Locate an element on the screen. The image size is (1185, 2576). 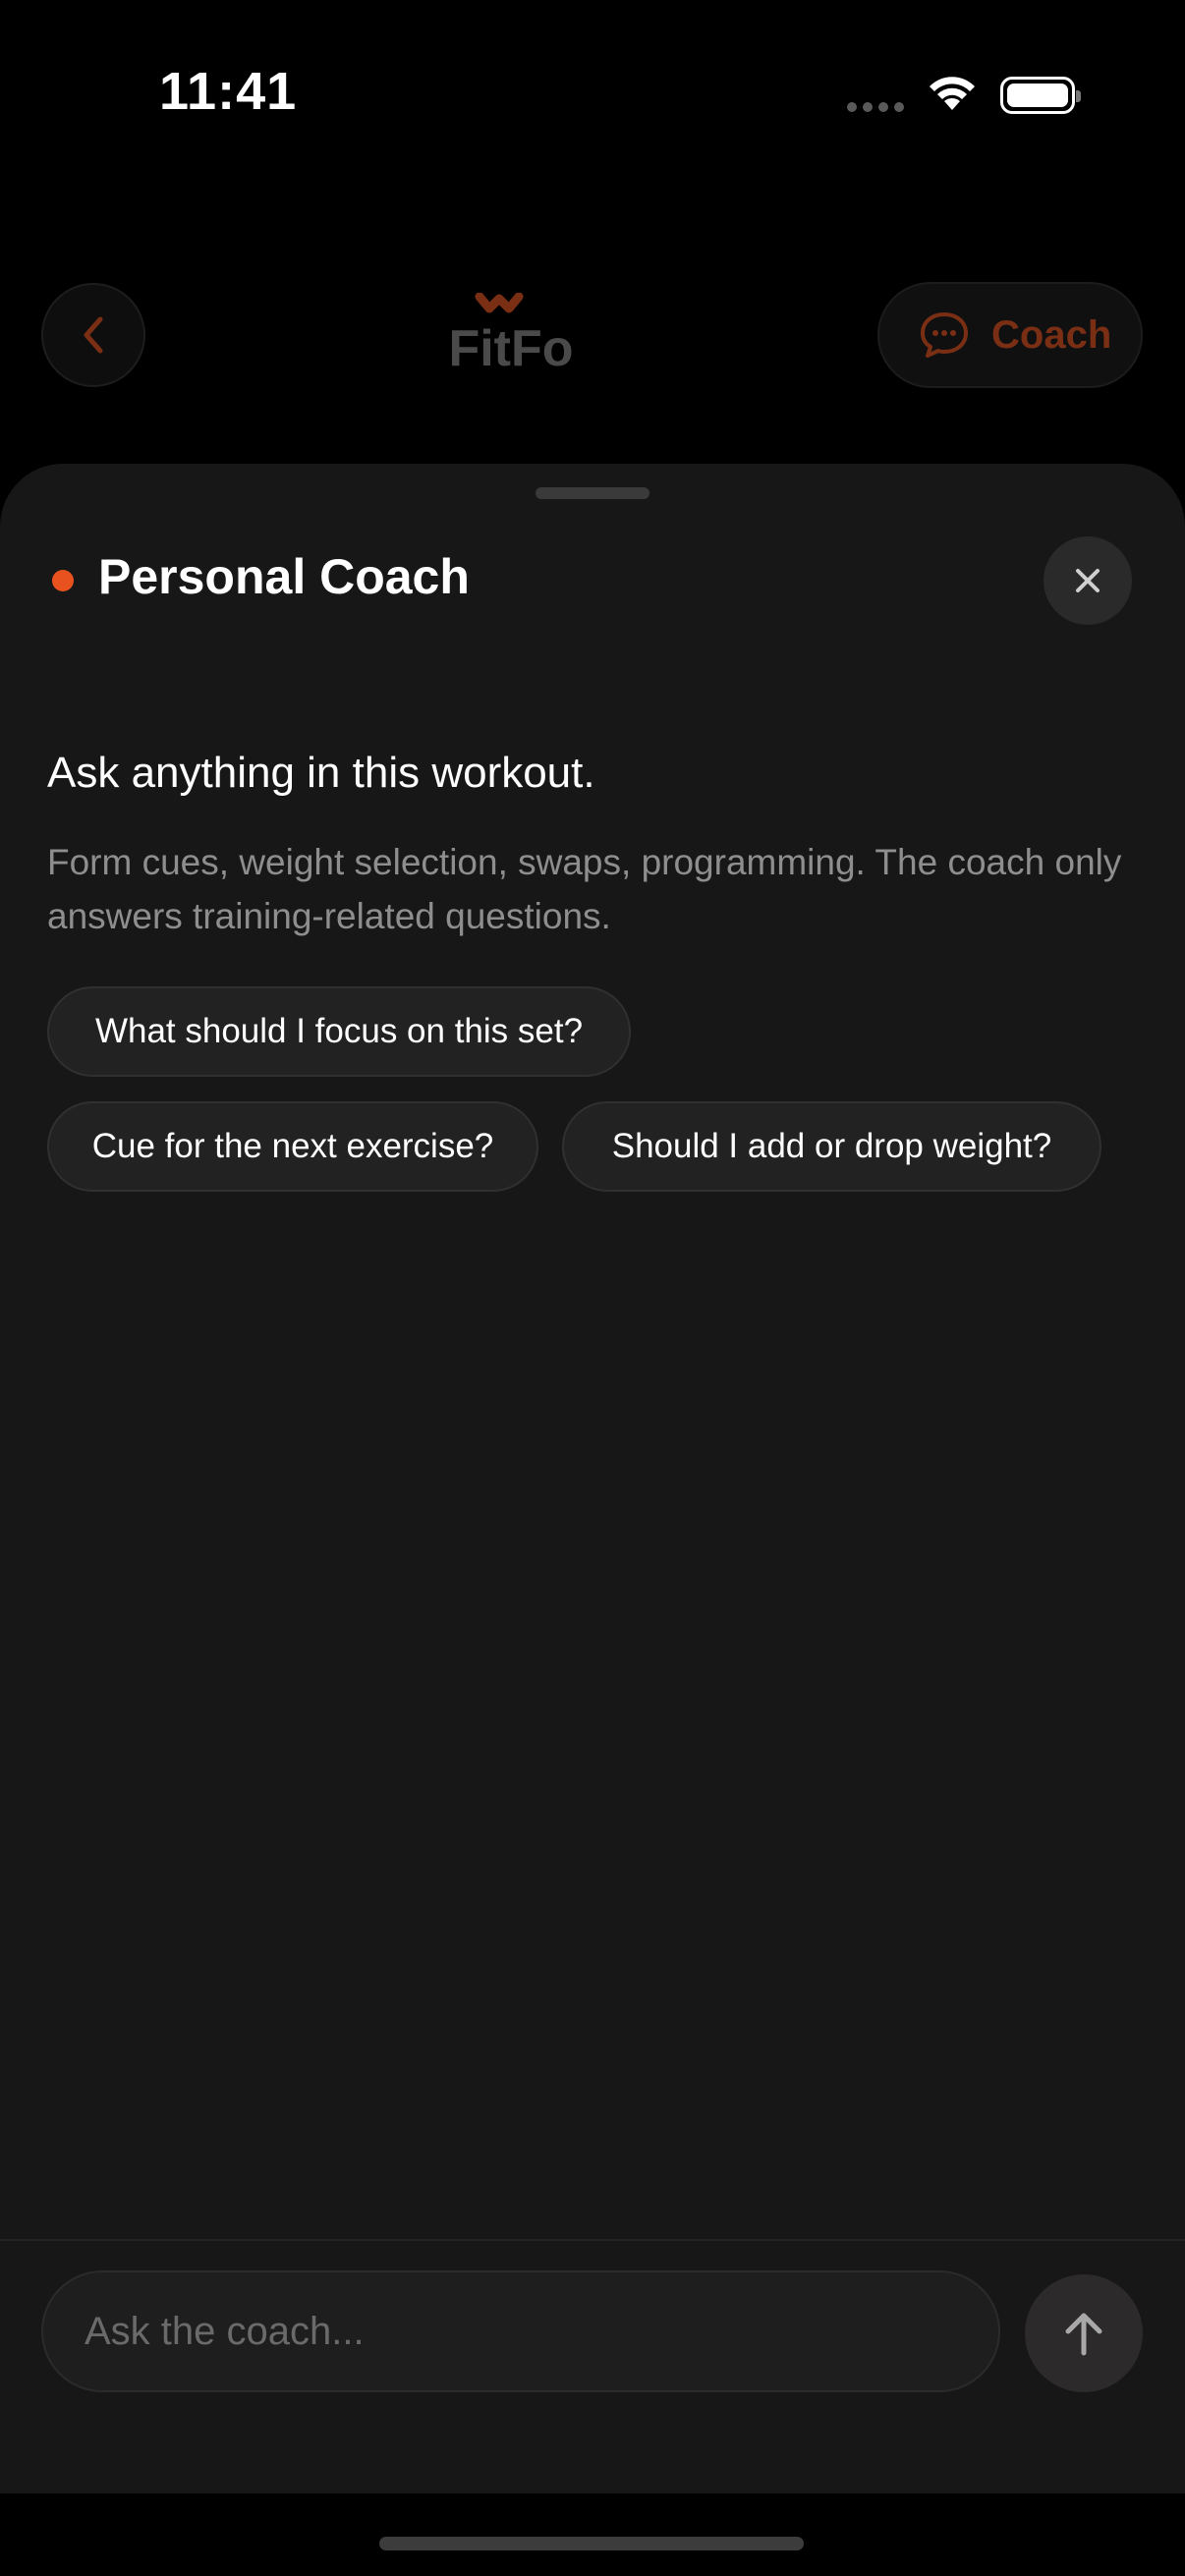
suggestion-chip: Cue for the next exercise? is located at coordinates (292, 1146).